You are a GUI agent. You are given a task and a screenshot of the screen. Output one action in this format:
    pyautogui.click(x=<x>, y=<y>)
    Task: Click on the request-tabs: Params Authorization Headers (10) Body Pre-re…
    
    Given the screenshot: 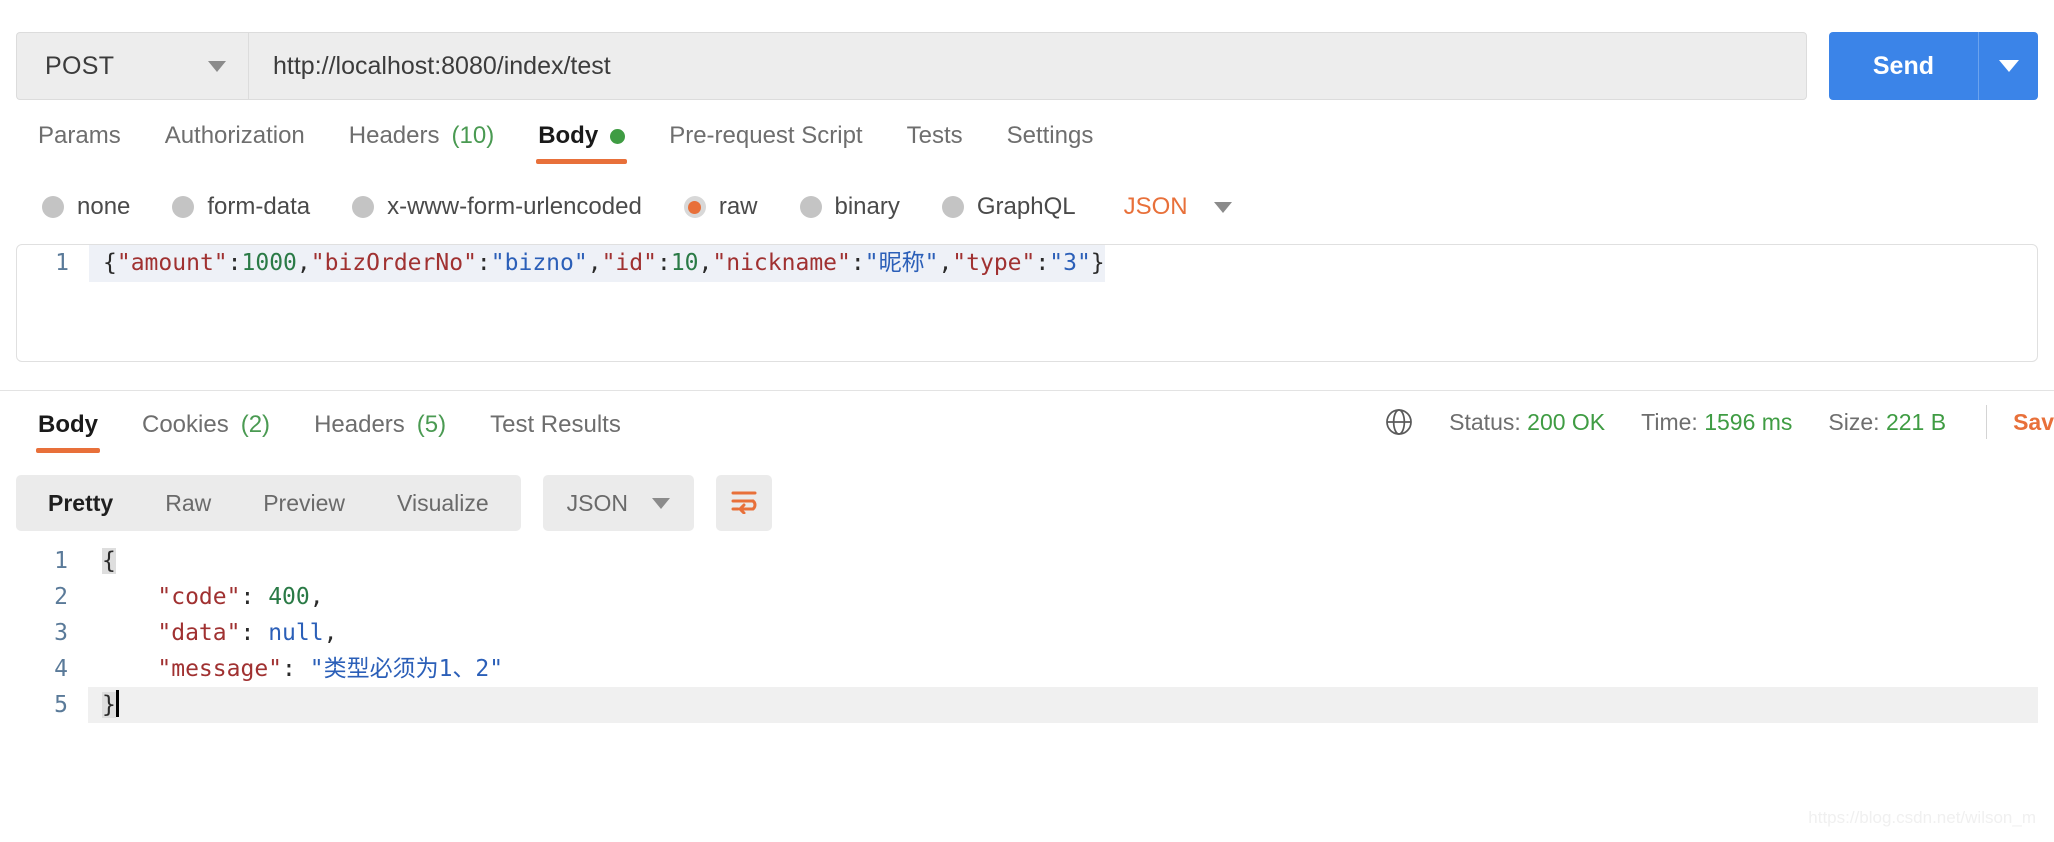 What is the action you would take?
    pyautogui.click(x=1027, y=135)
    